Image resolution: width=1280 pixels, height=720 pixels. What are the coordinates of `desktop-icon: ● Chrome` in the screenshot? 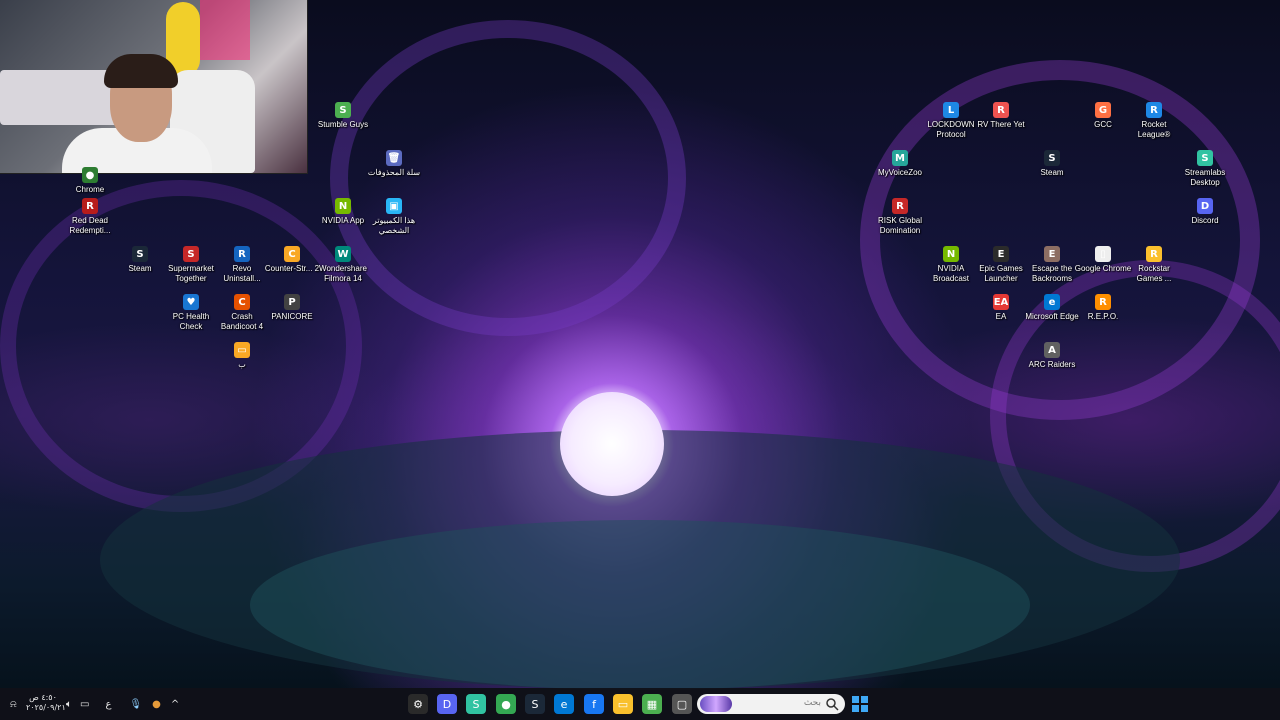 It's located at (90, 181).